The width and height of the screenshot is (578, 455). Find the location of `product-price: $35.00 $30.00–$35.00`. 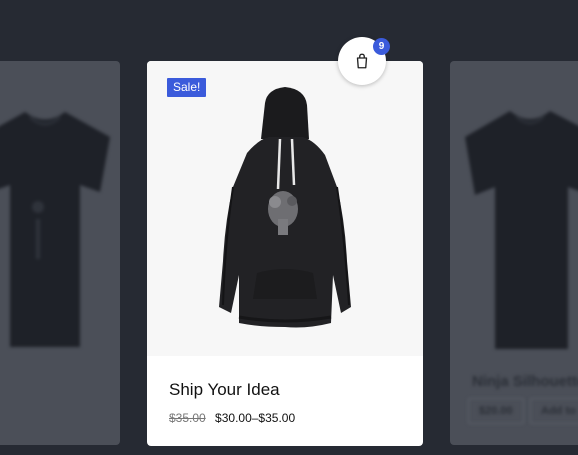

product-price: $35.00 $30.00–$35.00 is located at coordinates (232, 418).